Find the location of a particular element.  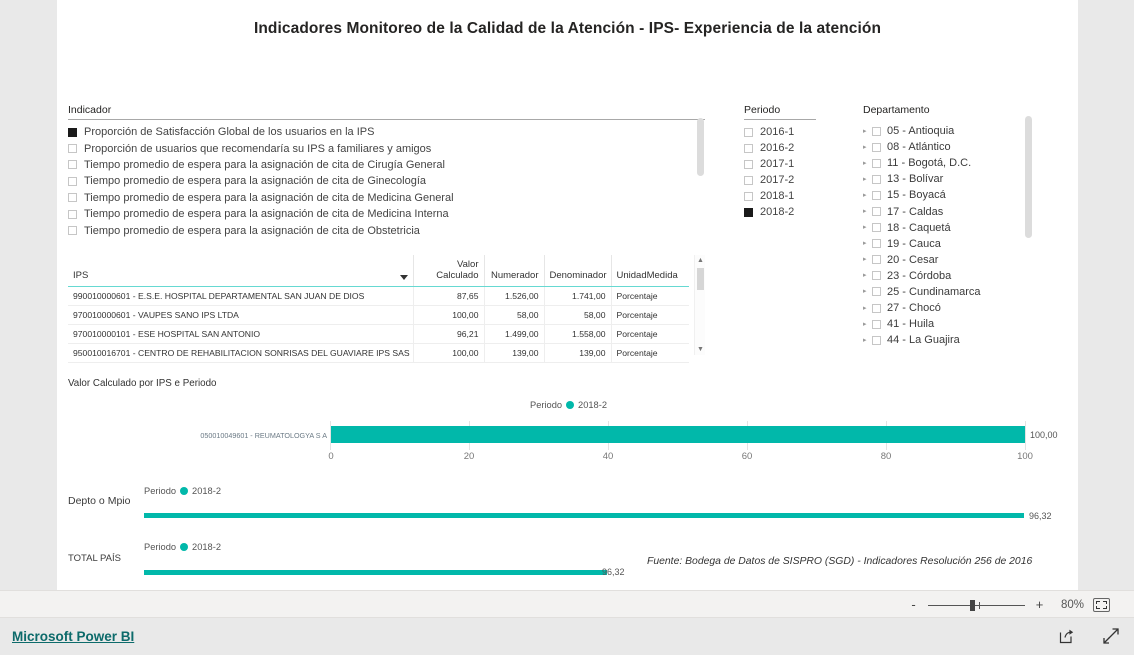

slicer-item: ▸ 18 - Caquetá is located at coordinates (963, 228).